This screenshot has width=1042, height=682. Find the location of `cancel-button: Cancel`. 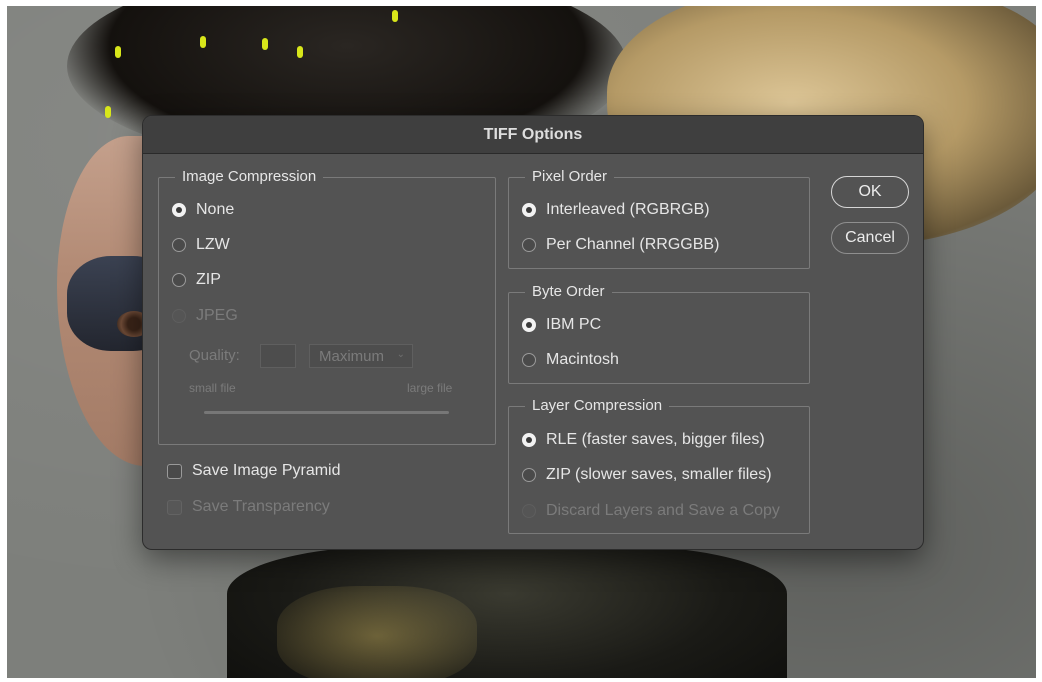

cancel-button: Cancel is located at coordinates (870, 238).